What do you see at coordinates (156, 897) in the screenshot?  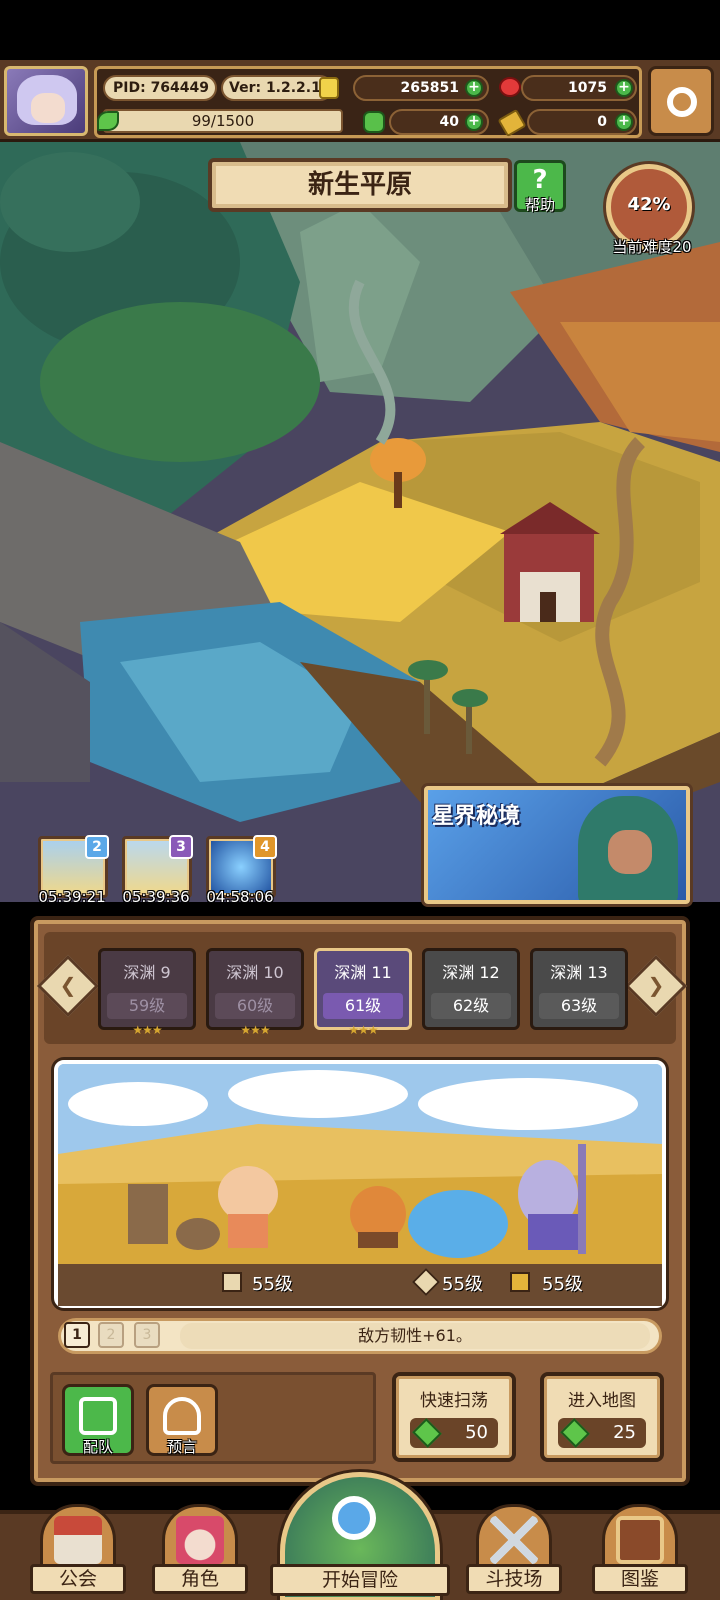 I see `slot-timer: 05:39:36` at bounding box center [156, 897].